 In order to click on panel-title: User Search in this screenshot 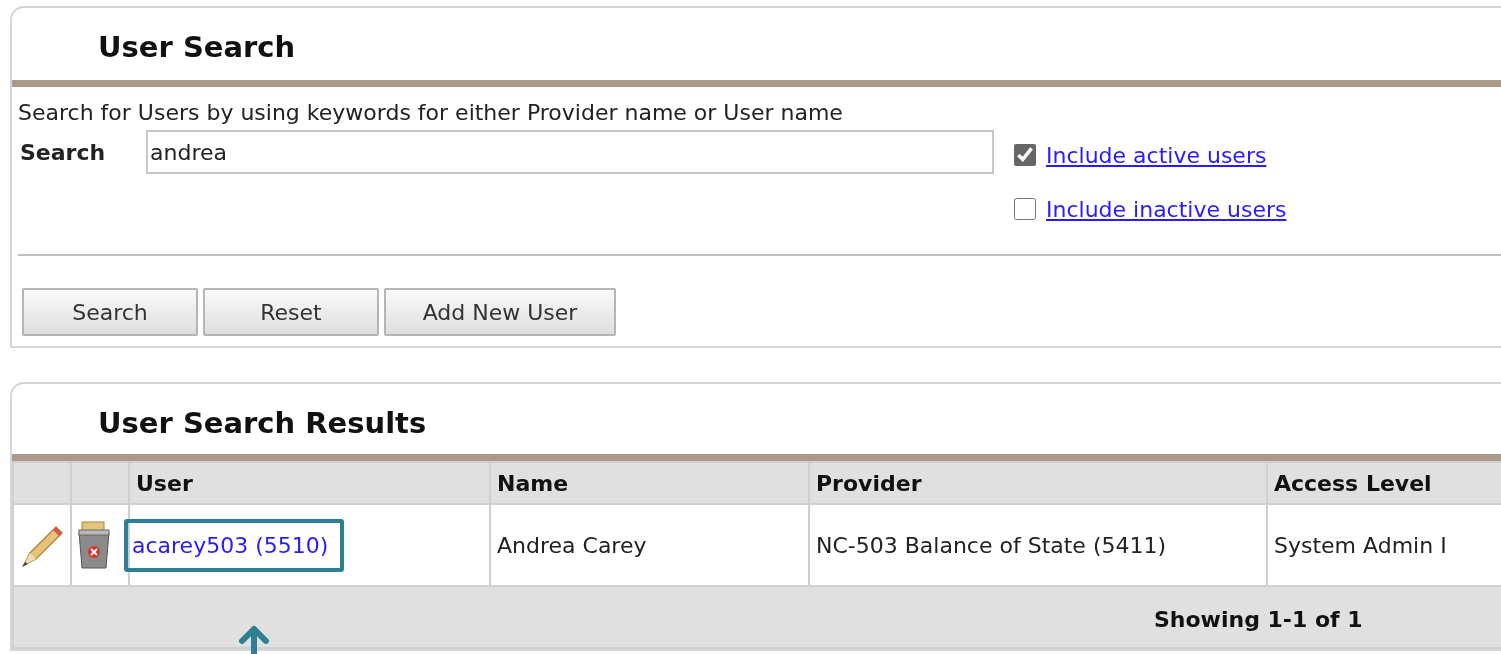, I will do `click(197, 47)`.